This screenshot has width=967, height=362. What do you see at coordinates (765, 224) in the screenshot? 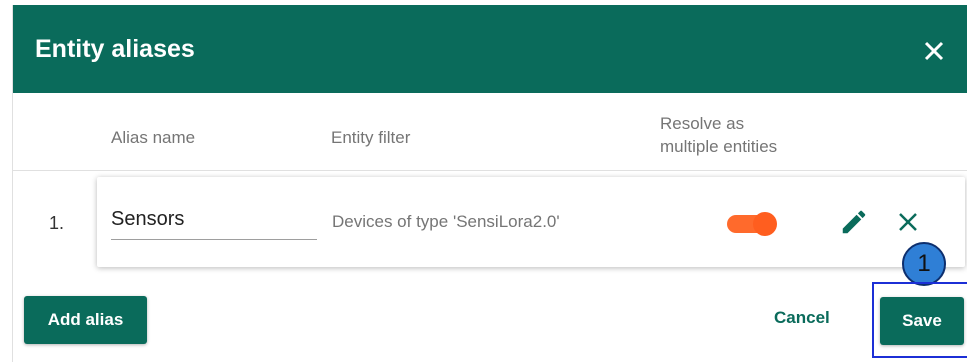
I see `toggle-knob` at bounding box center [765, 224].